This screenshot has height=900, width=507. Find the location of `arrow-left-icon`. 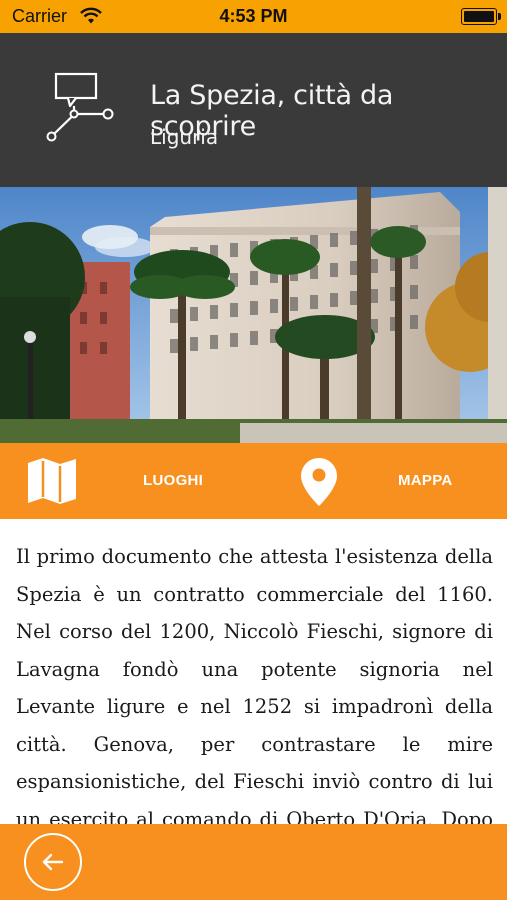

arrow-left-icon is located at coordinates (53, 862).